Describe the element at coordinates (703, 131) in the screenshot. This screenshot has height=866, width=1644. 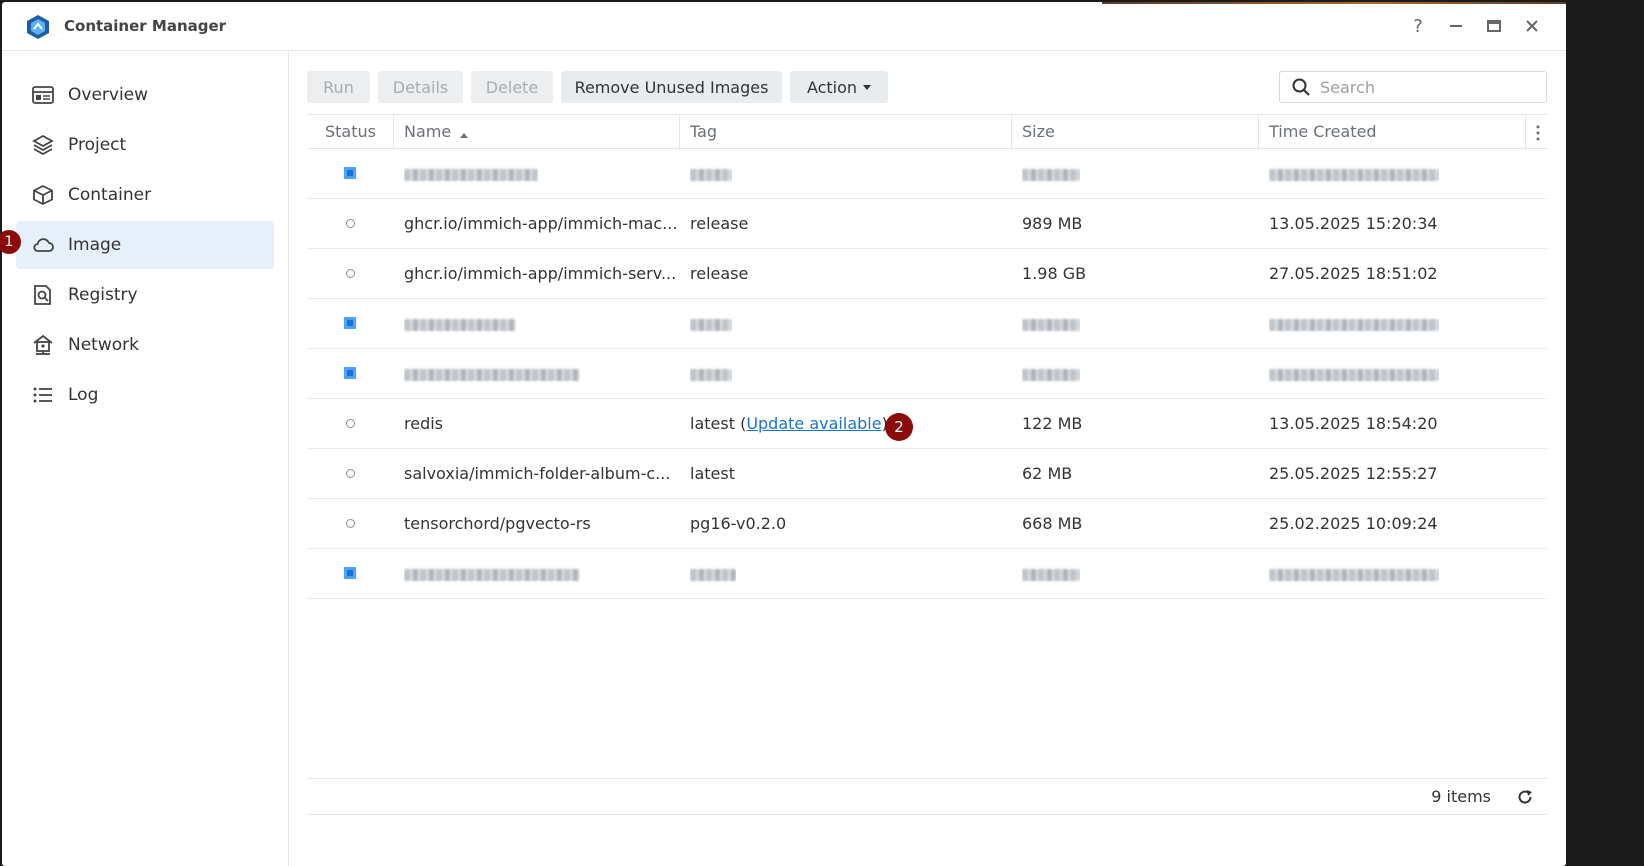
I see `column-header-tag: Tag` at that location.